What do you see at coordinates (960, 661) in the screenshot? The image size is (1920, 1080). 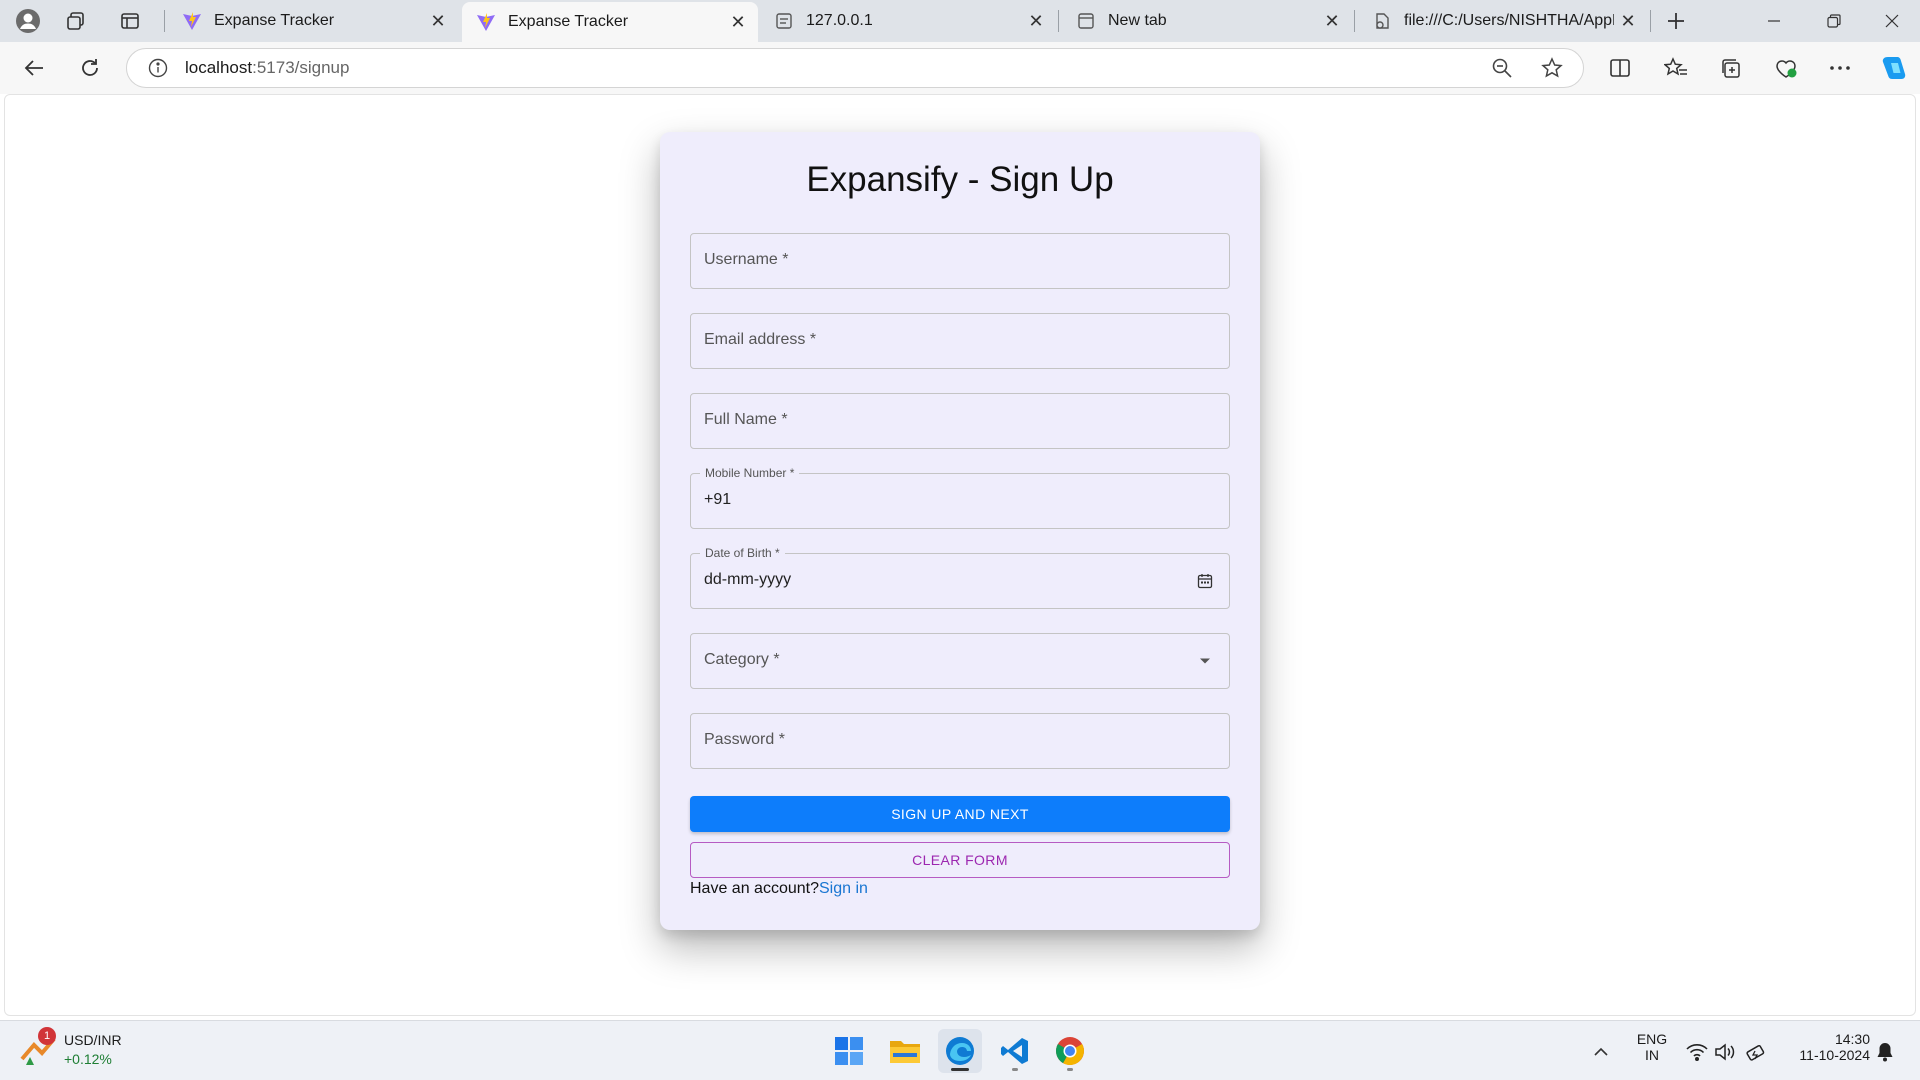 I see `category-select: Category *` at bounding box center [960, 661].